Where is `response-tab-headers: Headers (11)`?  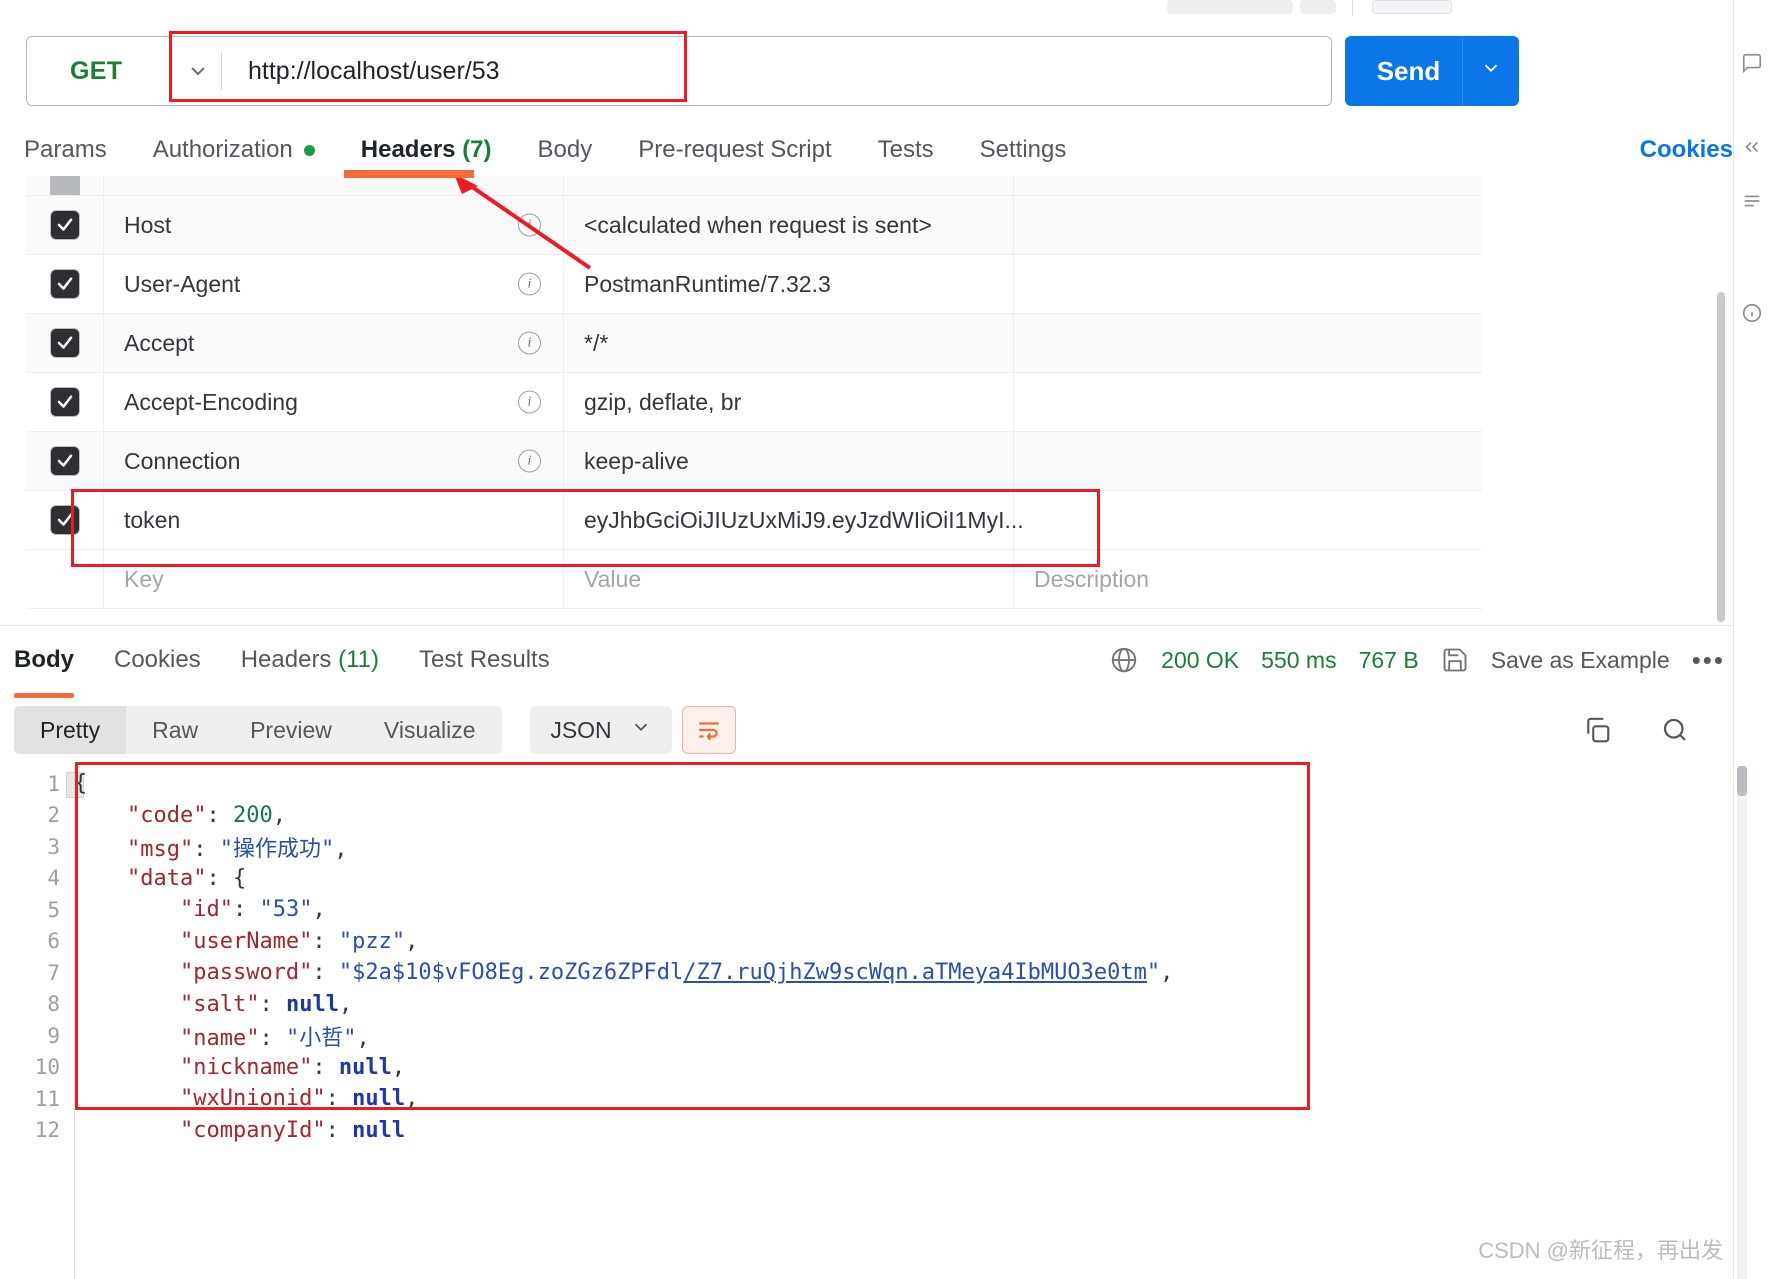
response-tab-headers: Headers (11) is located at coordinates (310, 660).